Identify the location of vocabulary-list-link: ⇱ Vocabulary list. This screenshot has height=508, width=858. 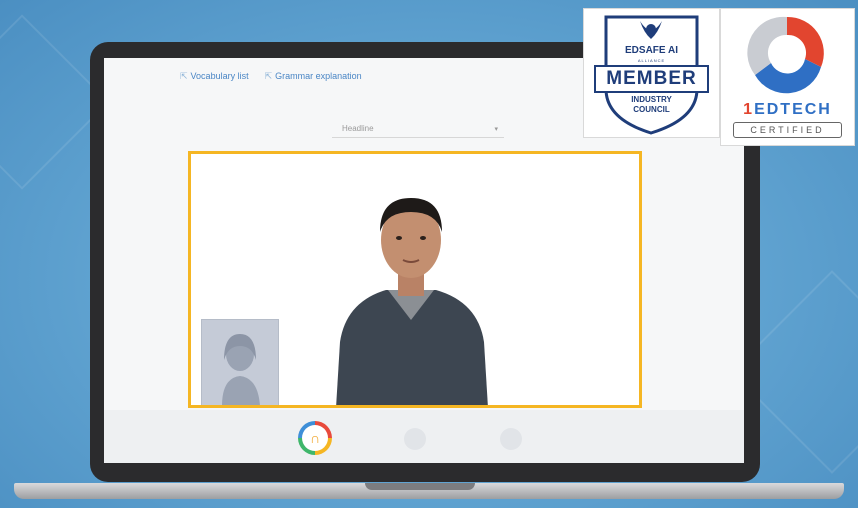
(214, 76).